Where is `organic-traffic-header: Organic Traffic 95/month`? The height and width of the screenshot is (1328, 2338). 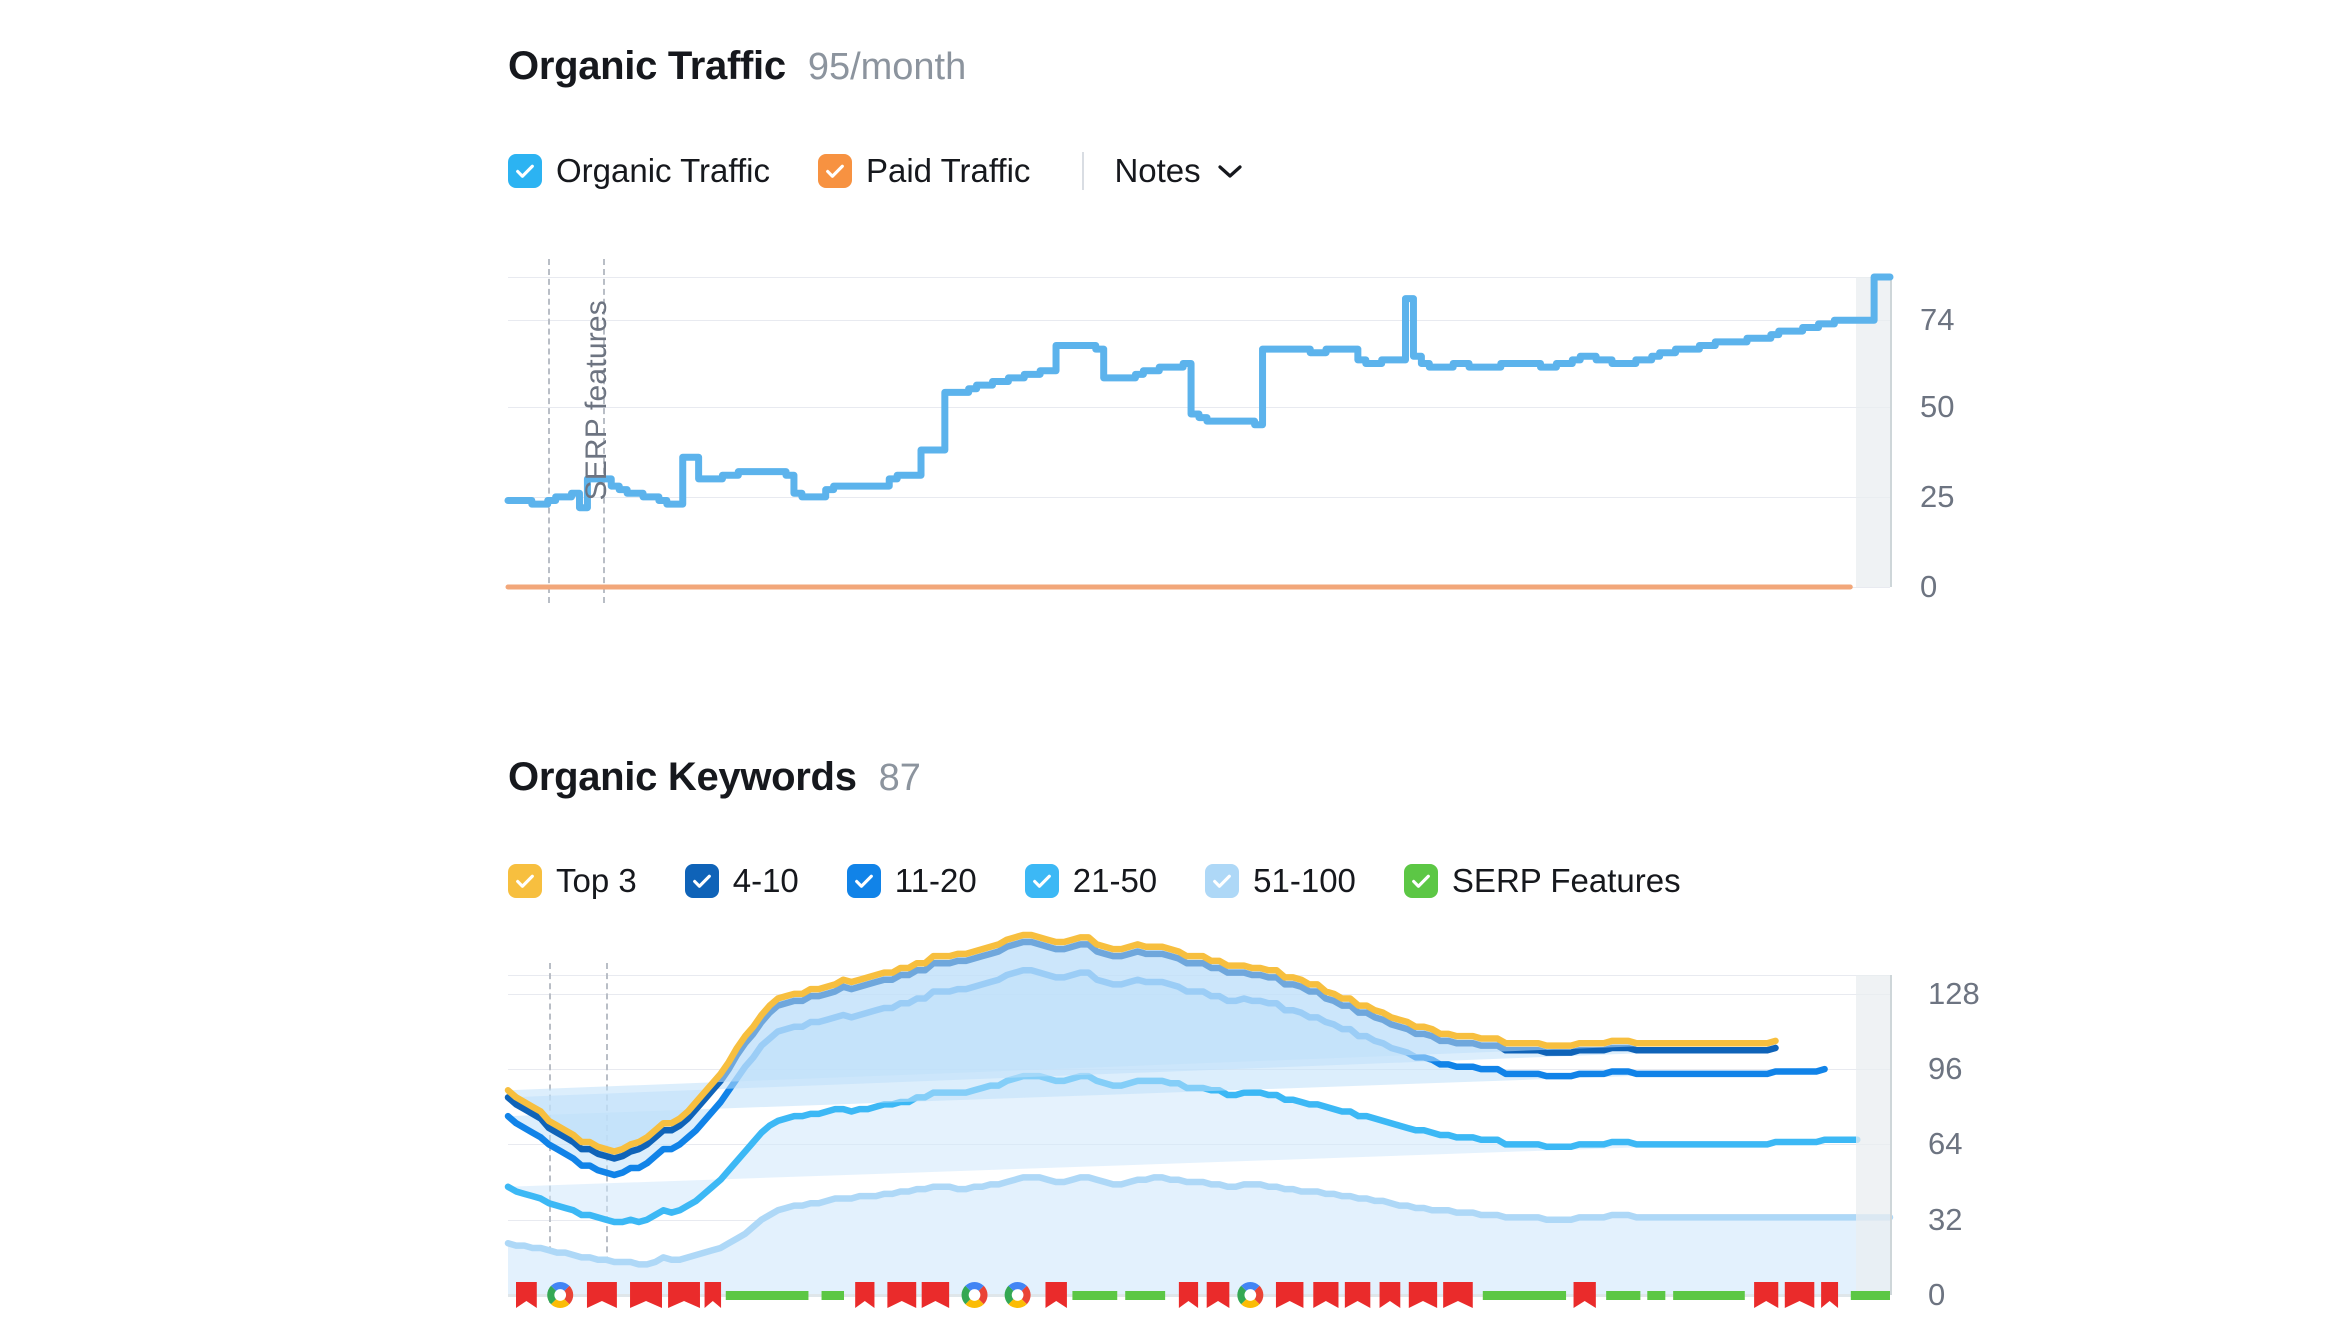
organic-traffic-header: Organic Traffic 95/month is located at coordinates (483, 66).